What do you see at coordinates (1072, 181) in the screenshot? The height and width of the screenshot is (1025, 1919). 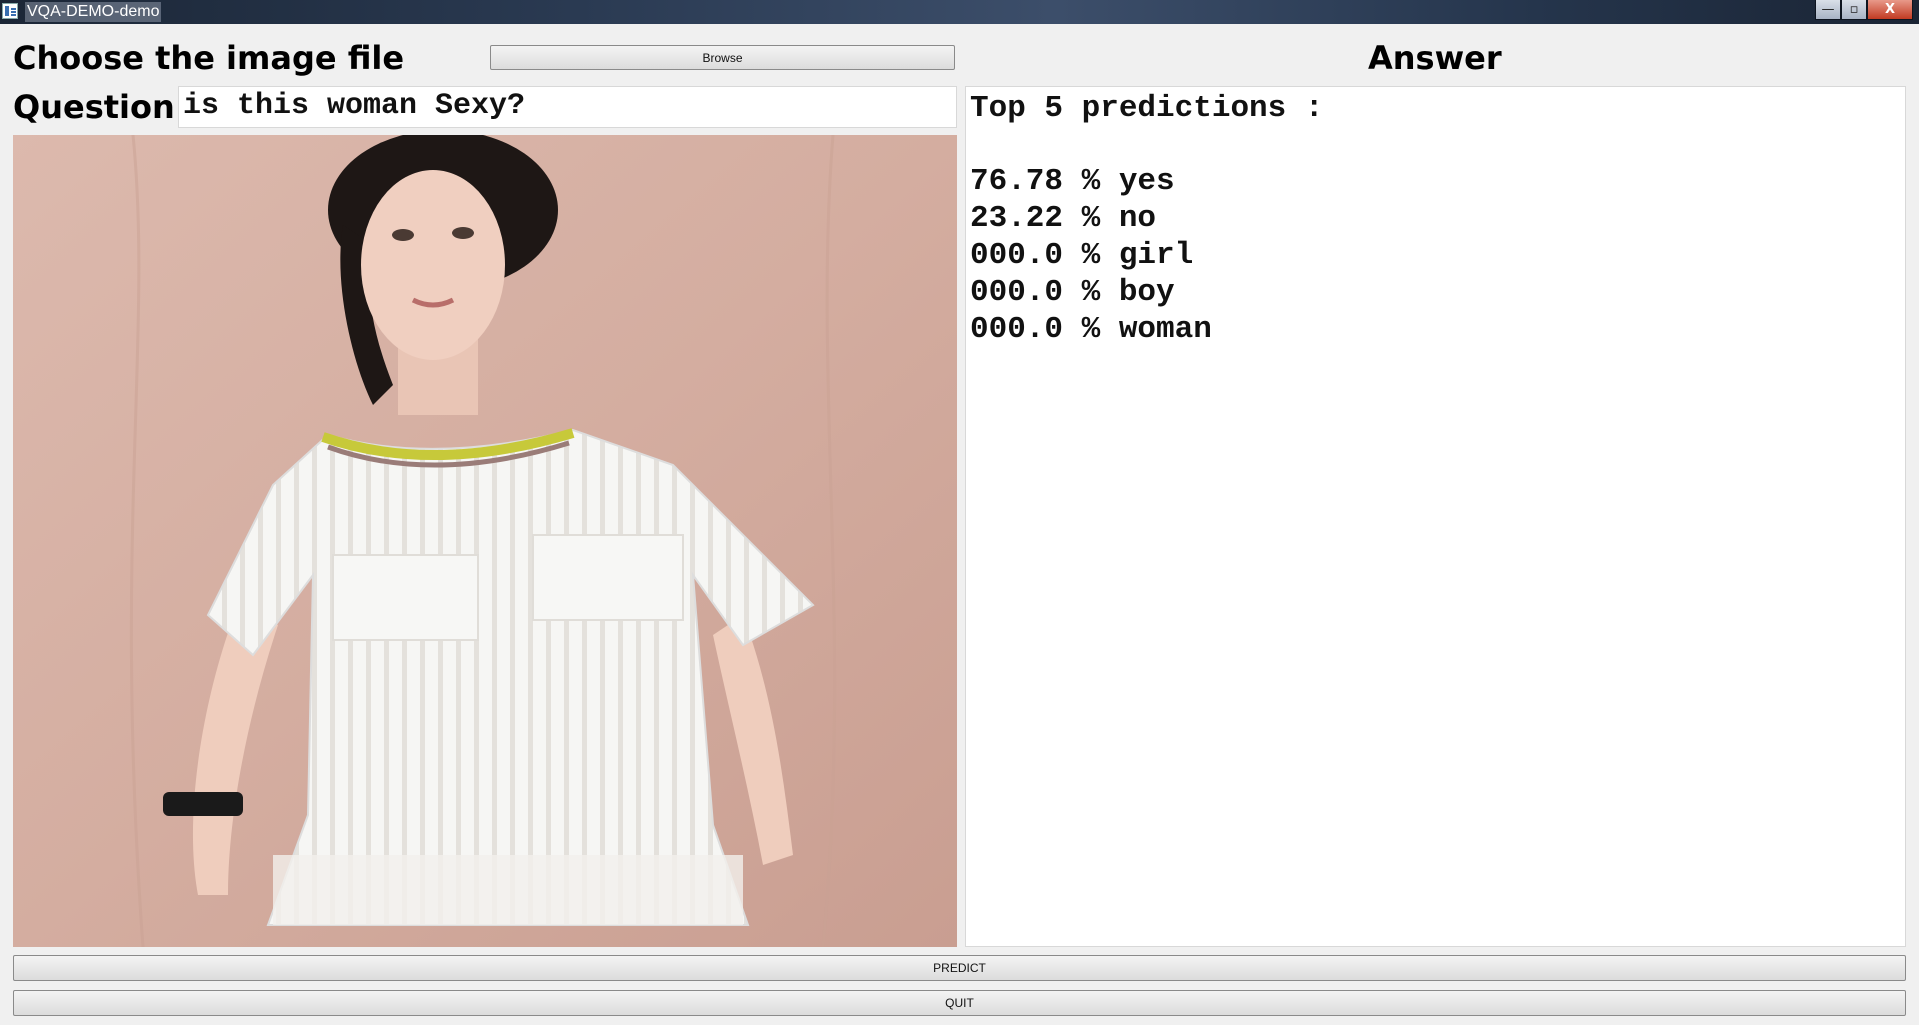 I see `prediction-row: 76.78 % yes` at bounding box center [1072, 181].